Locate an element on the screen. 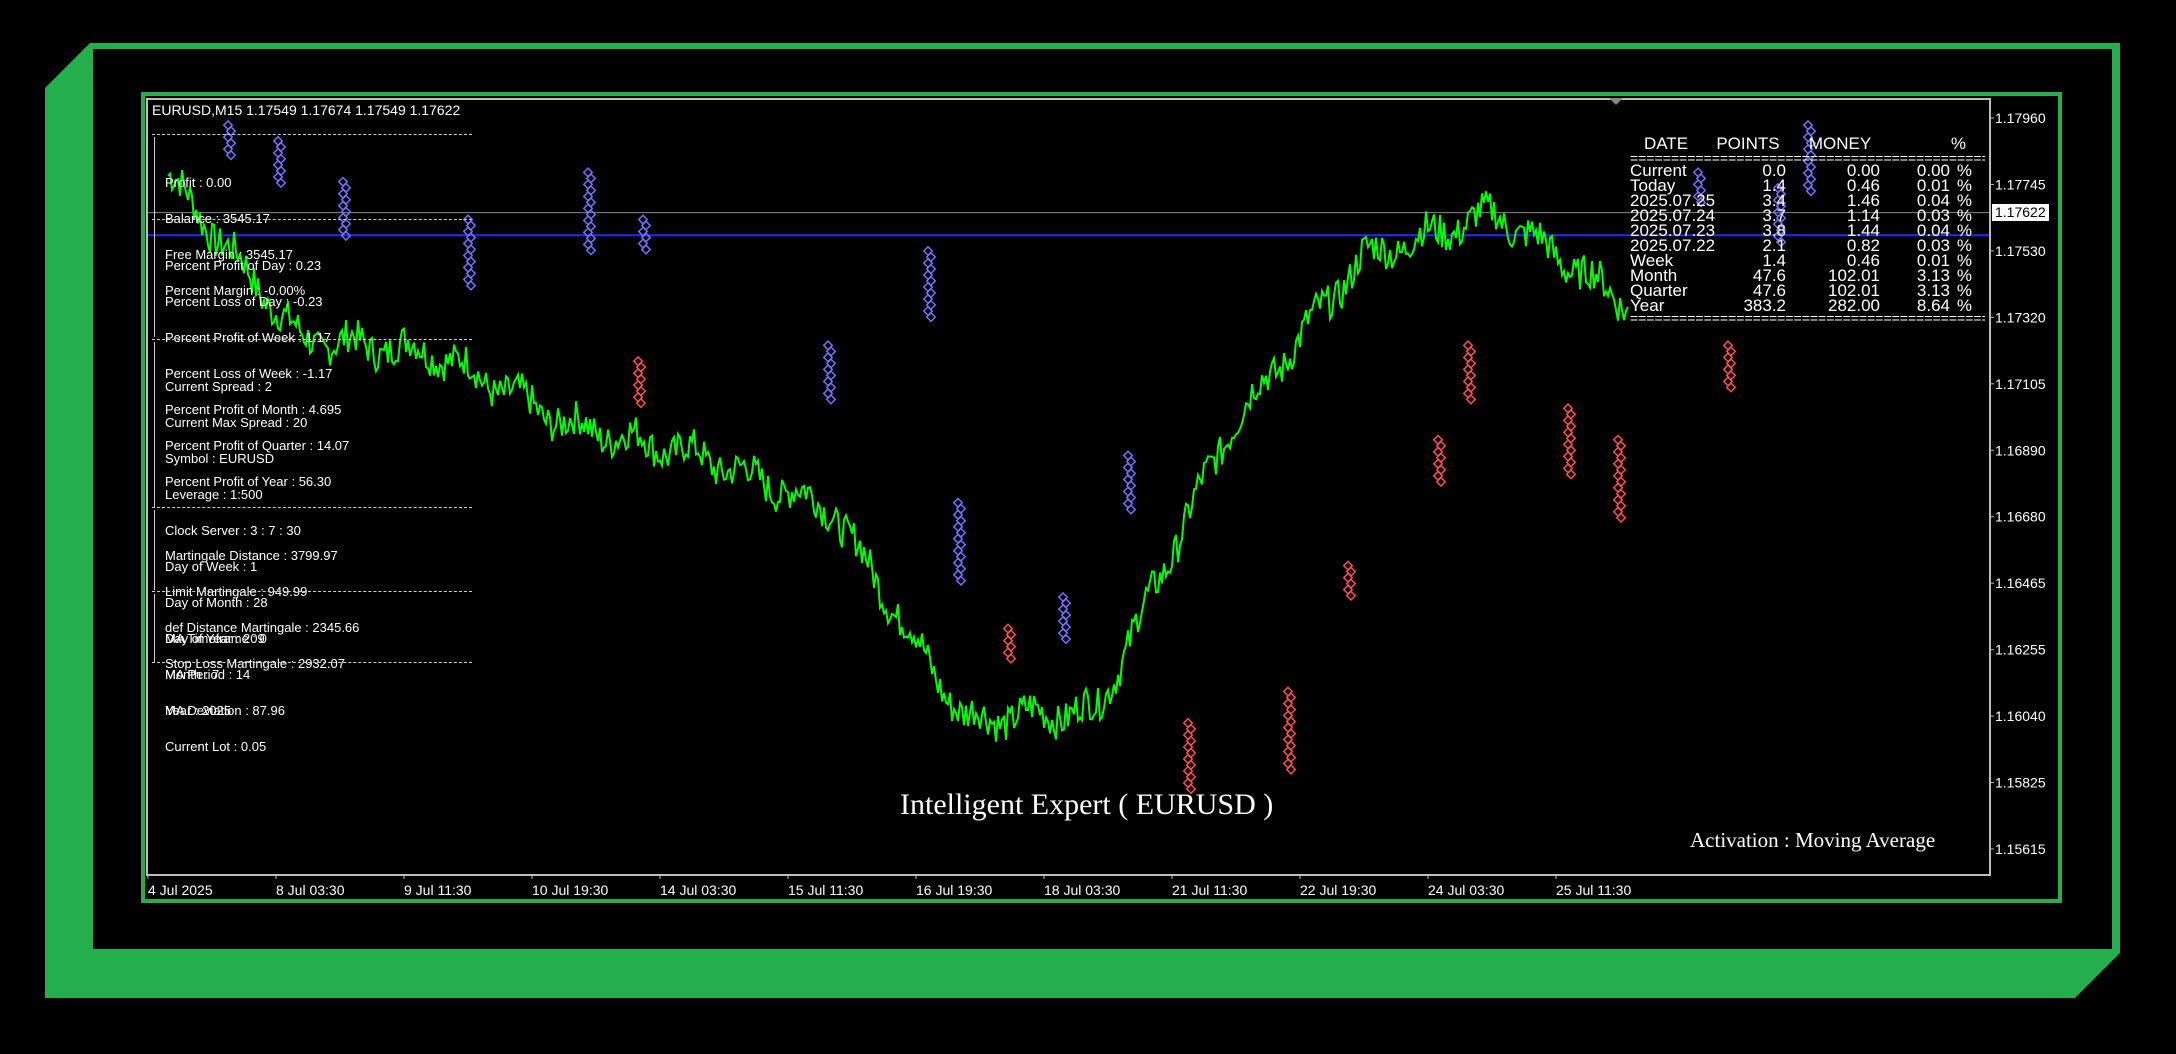 This screenshot has height=1054, width=2176. table-row: Year 383.2 282.00 8.64% is located at coordinates (1807, 305).